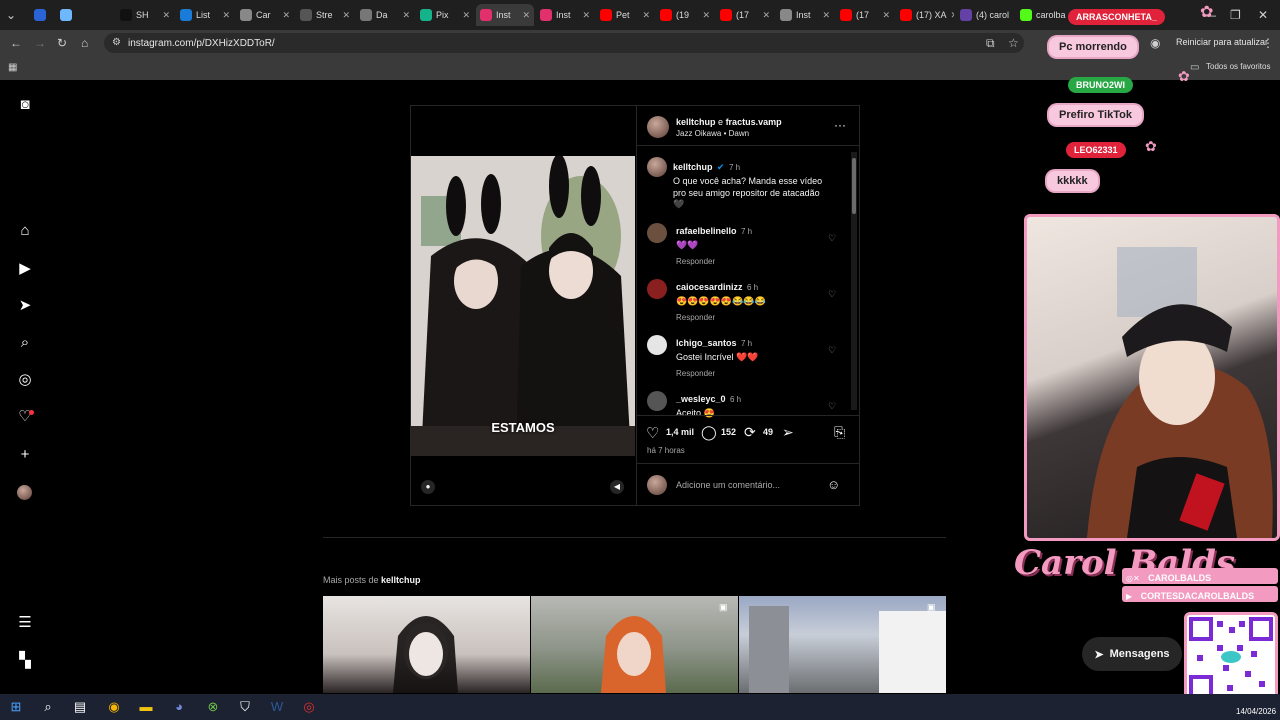 The height and width of the screenshot is (720, 1280). I want to click on likes-count: 1,4 mil, so click(680, 432).